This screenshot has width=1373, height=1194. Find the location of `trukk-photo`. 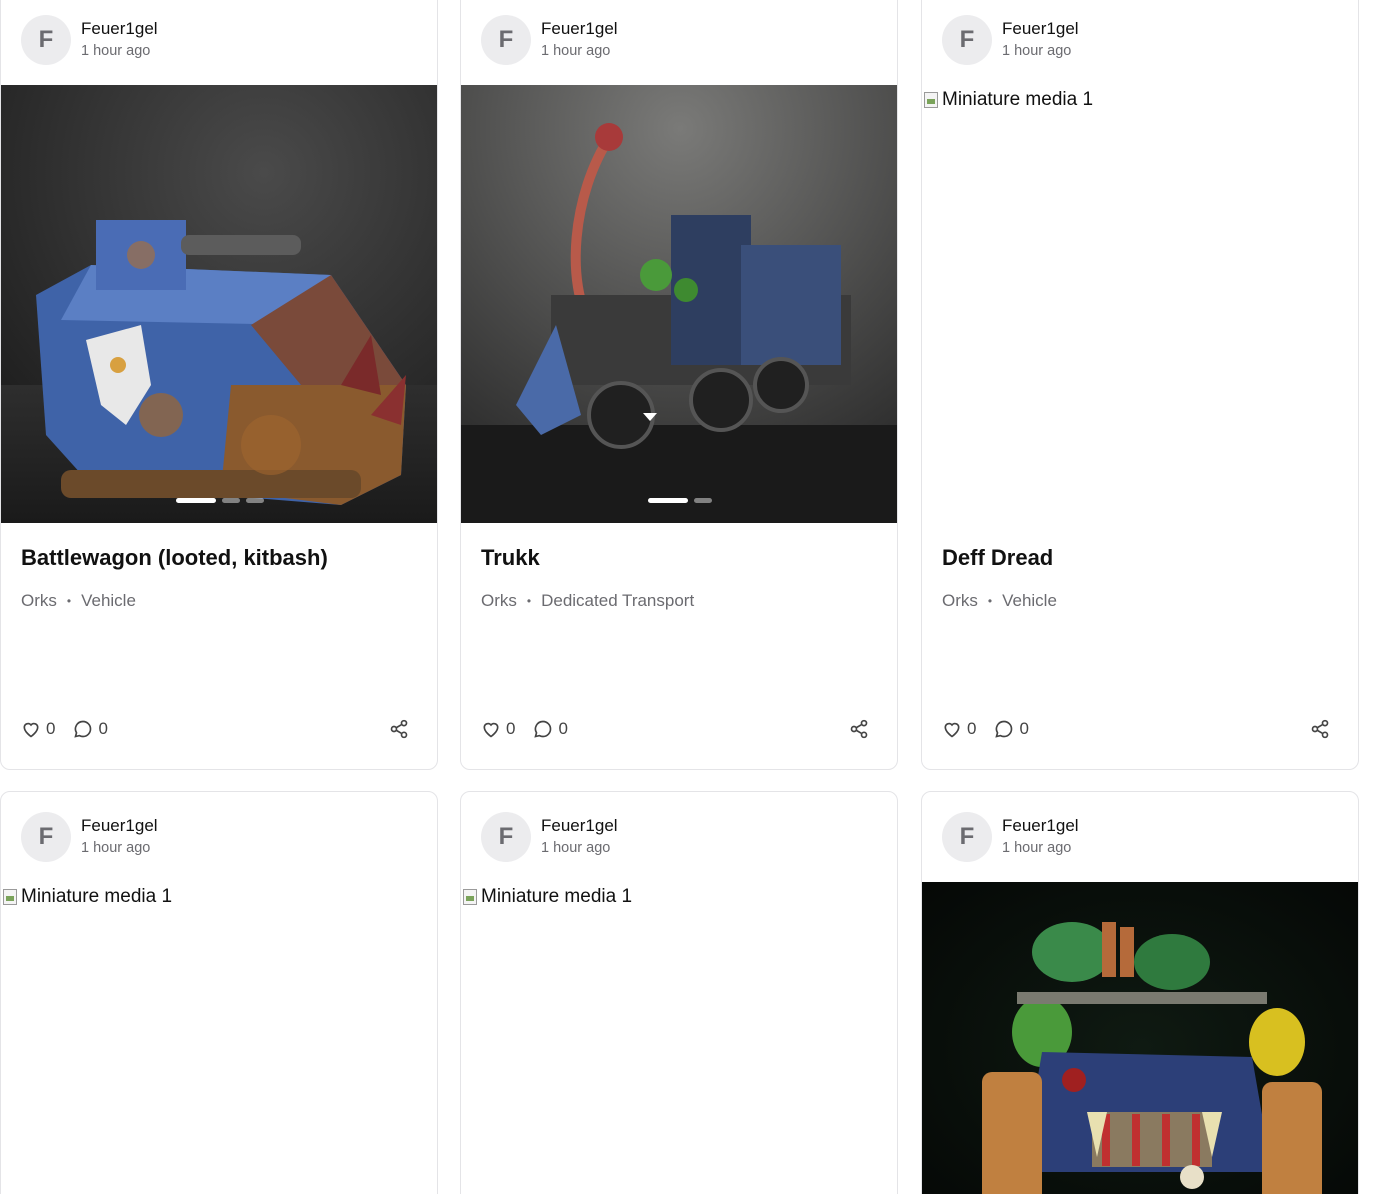

trukk-photo is located at coordinates (679, 304).